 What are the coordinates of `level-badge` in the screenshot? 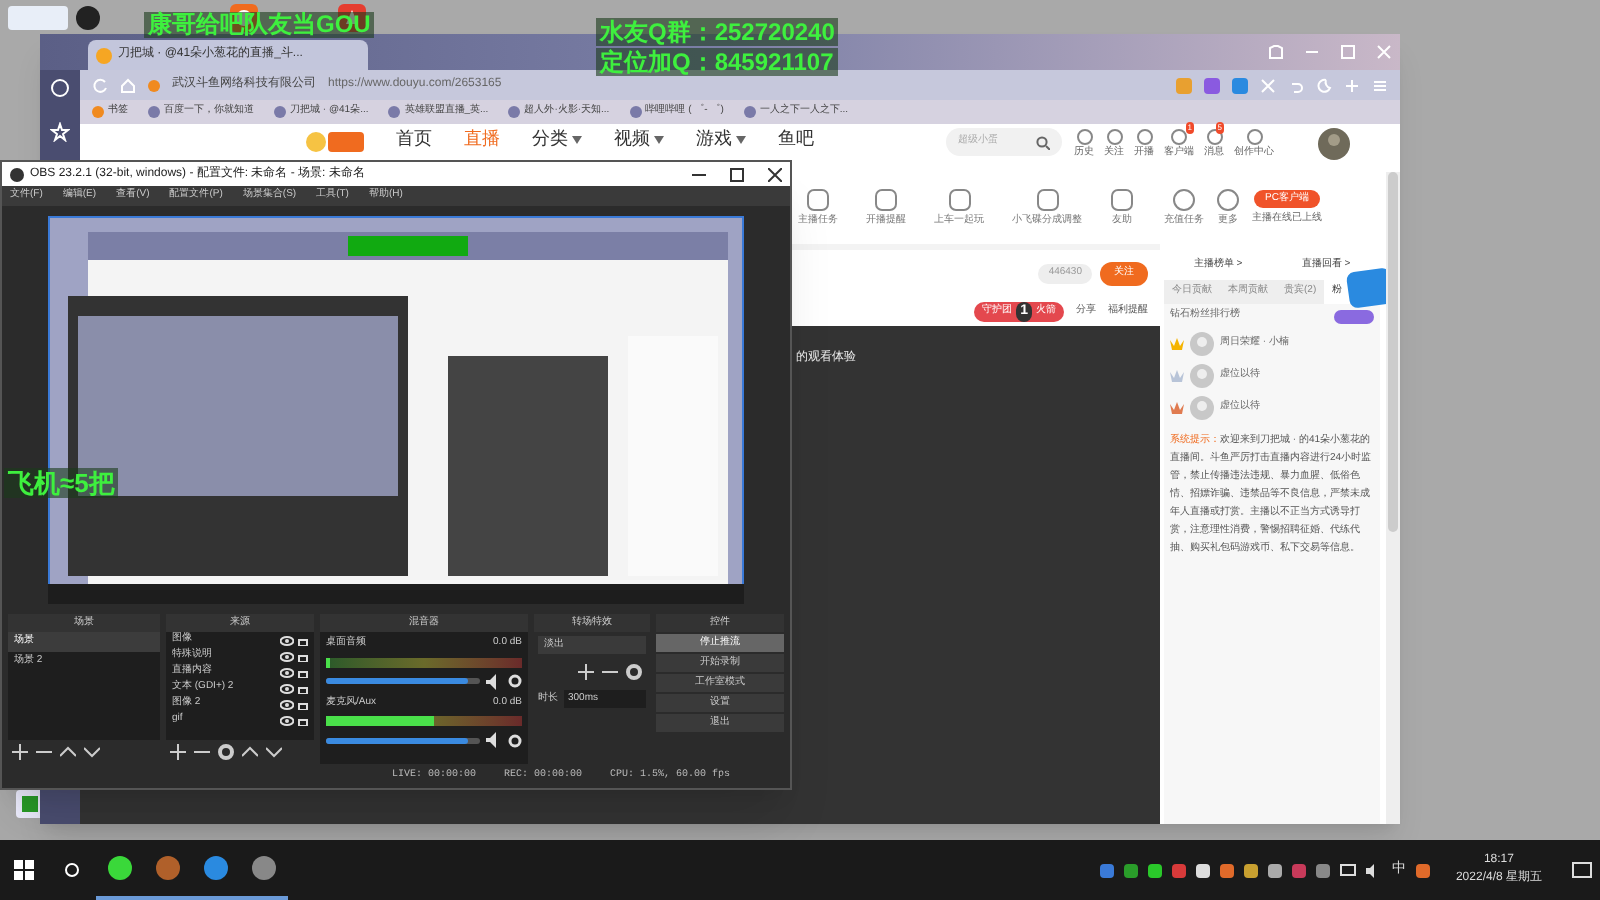 It's located at (1354, 316).